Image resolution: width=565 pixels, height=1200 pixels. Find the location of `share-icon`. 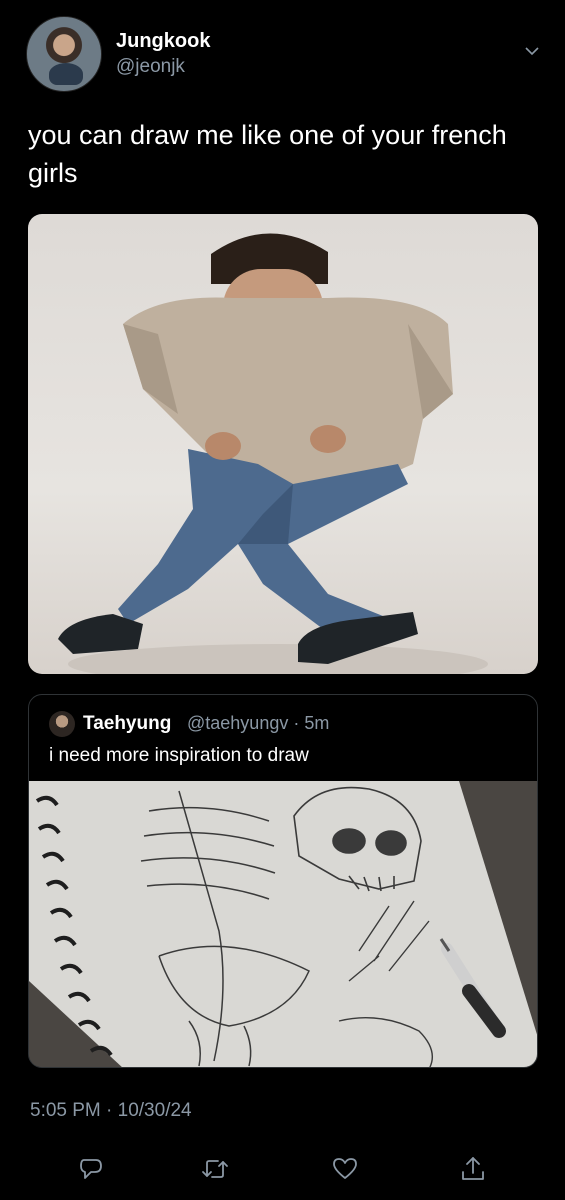

share-icon is located at coordinates (473, 1168).